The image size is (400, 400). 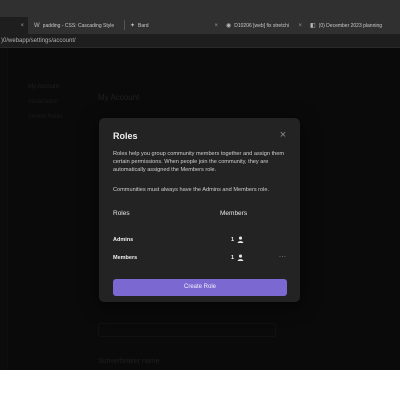 I want to click on tab-padding-css: W padding - CSS: Cascading Style, so click(x=76, y=25).